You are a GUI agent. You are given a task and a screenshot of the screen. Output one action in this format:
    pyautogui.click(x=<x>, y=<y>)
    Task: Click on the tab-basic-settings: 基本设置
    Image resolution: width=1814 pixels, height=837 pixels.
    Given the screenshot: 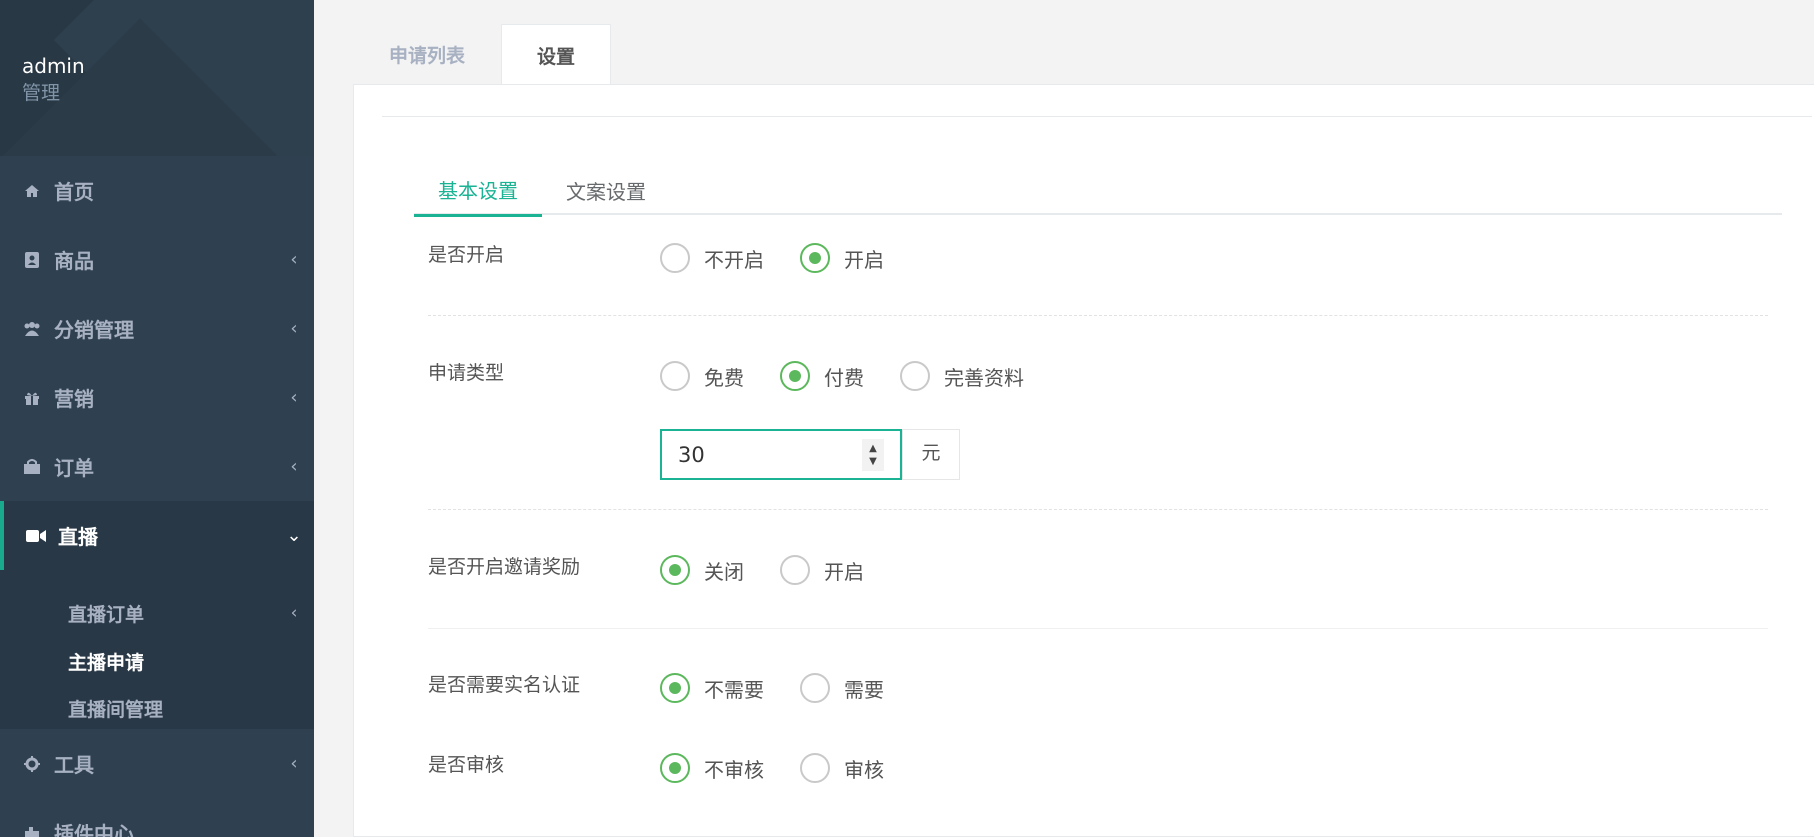 What is the action you would take?
    pyautogui.click(x=478, y=191)
    